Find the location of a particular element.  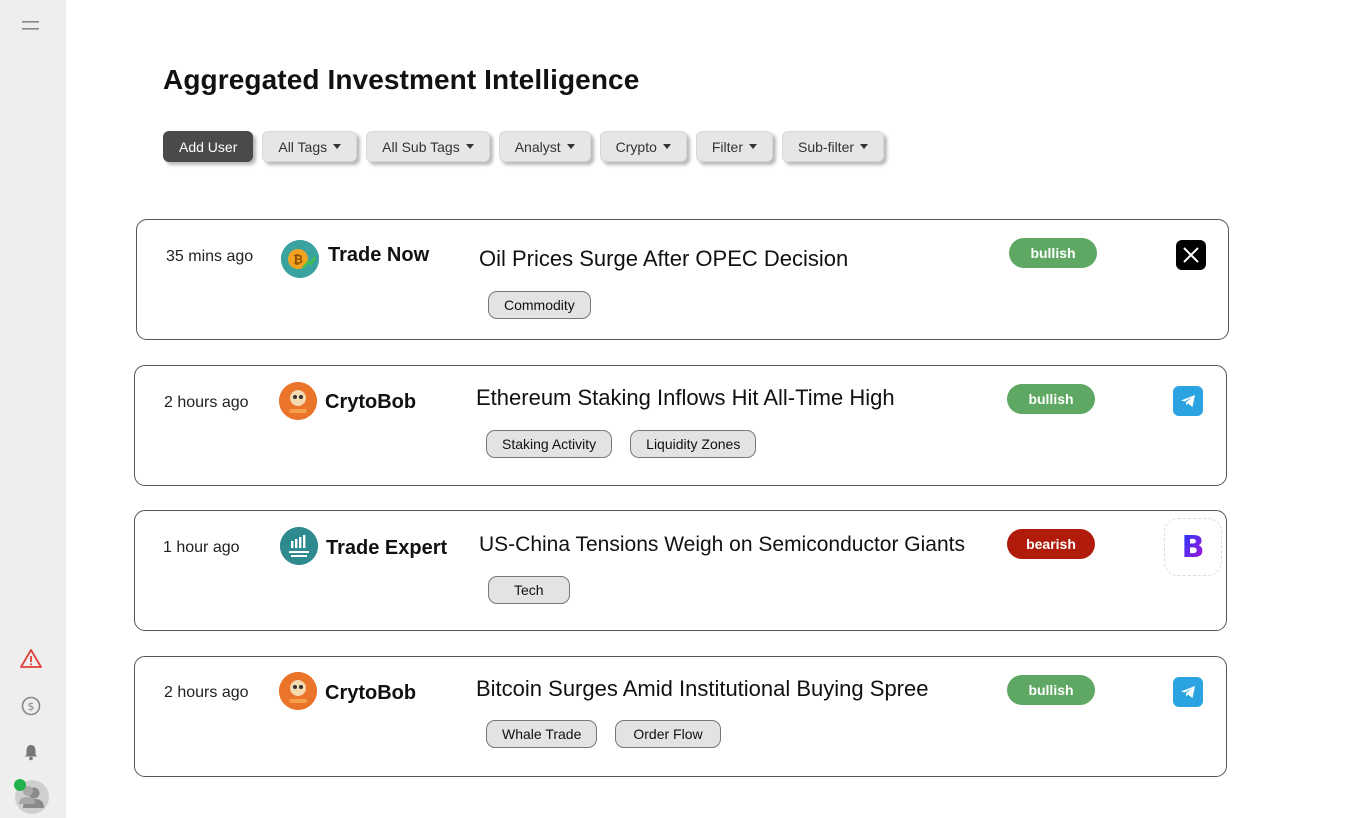

tag-chip: Whale Trade is located at coordinates (542, 734).